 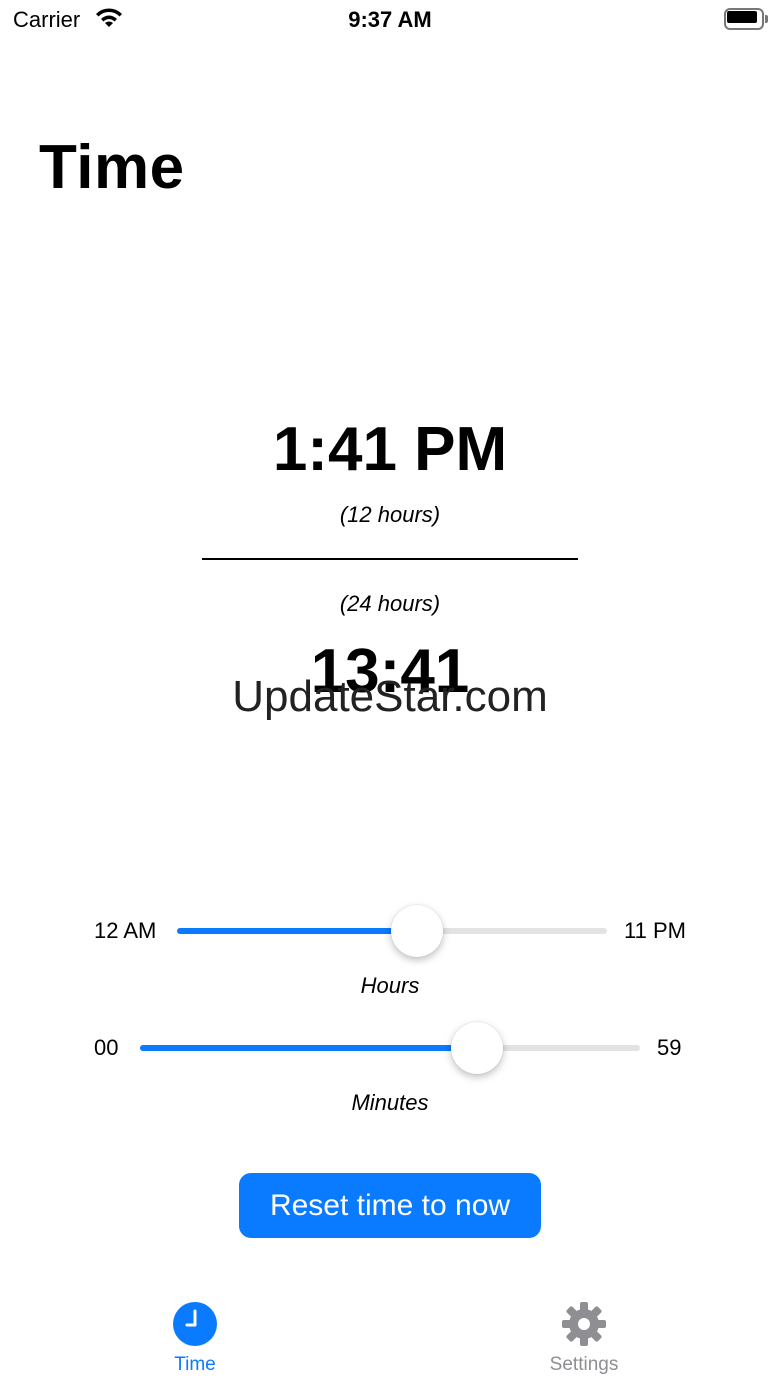 I want to click on status-bar: Carrier 9:37 AM, so click(x=390, y=20).